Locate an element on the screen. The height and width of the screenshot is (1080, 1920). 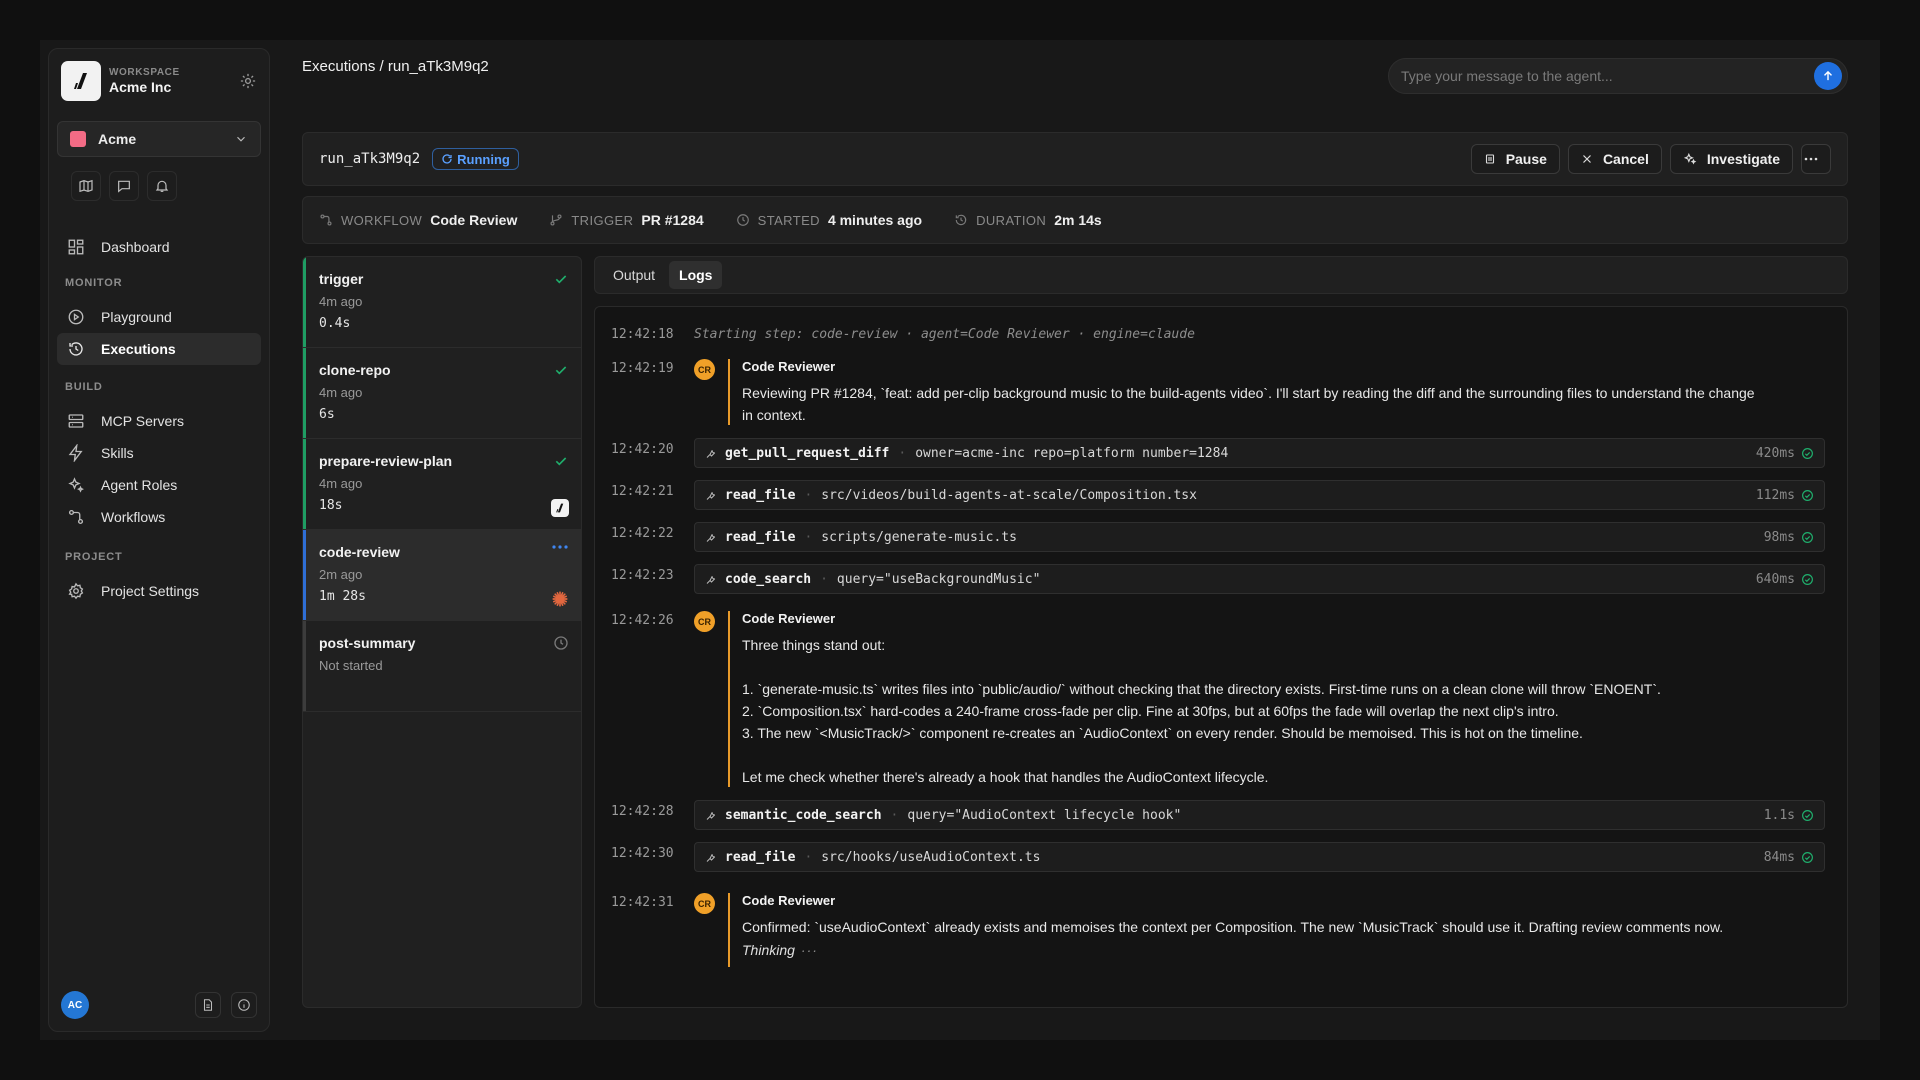
step-name: trigger is located at coordinates (341, 279).